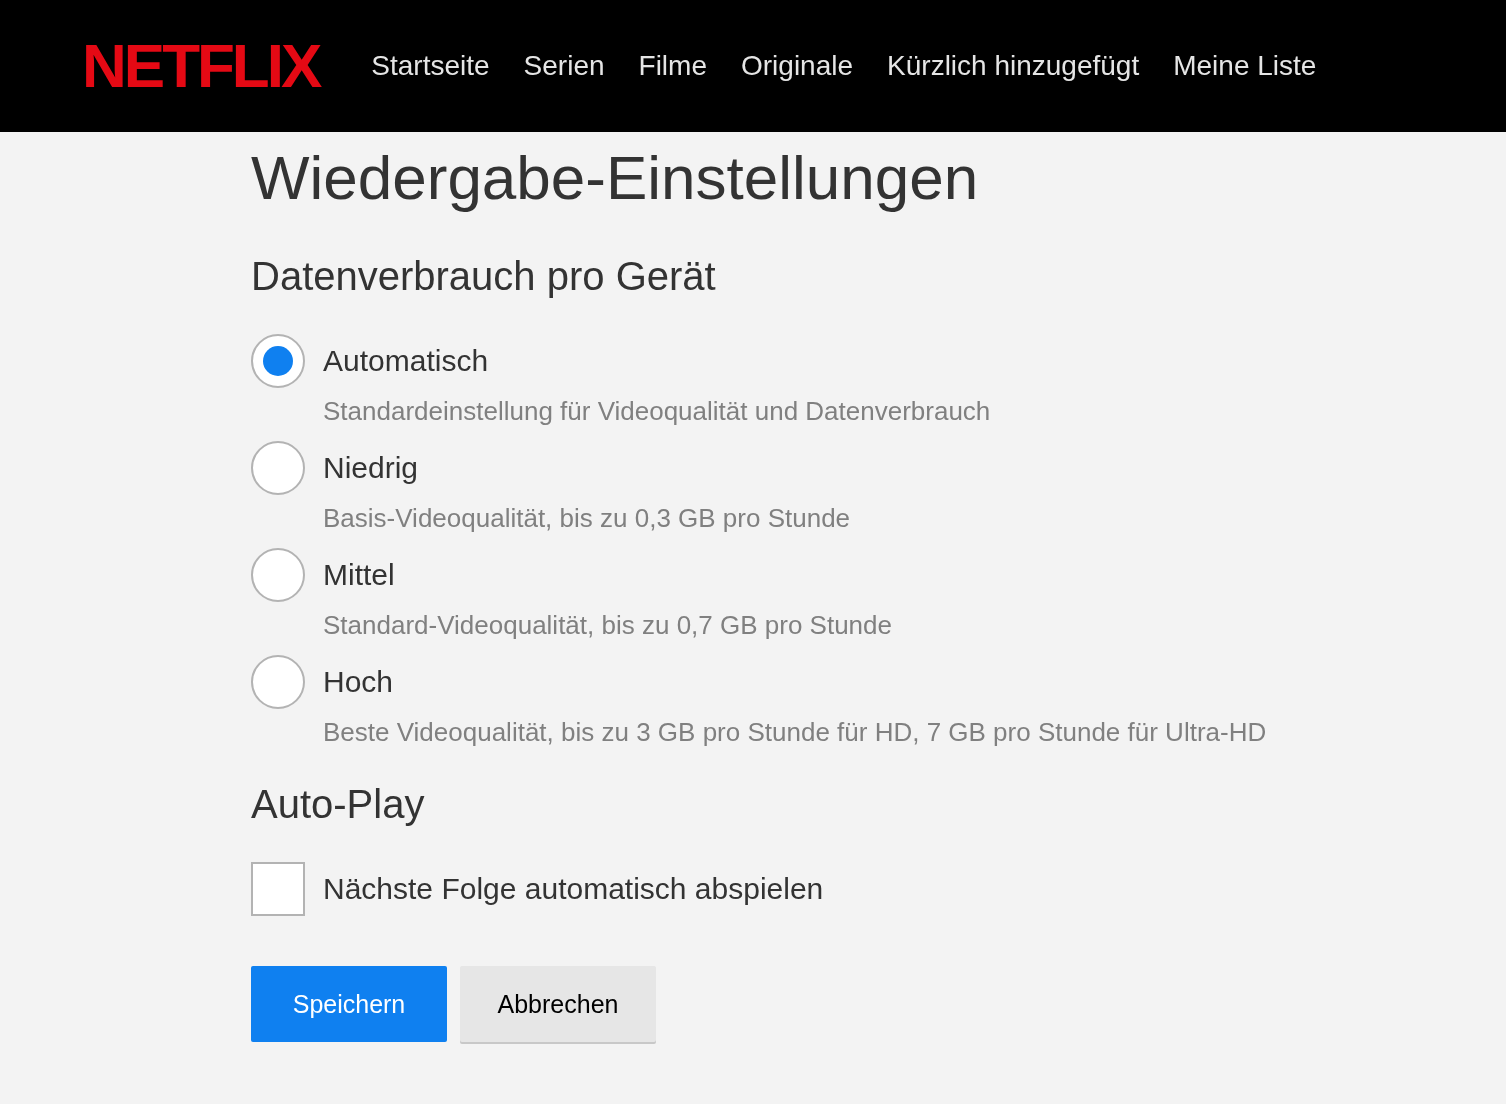  Describe the element at coordinates (406, 361) in the screenshot. I see `option-label: Automatisch` at that location.